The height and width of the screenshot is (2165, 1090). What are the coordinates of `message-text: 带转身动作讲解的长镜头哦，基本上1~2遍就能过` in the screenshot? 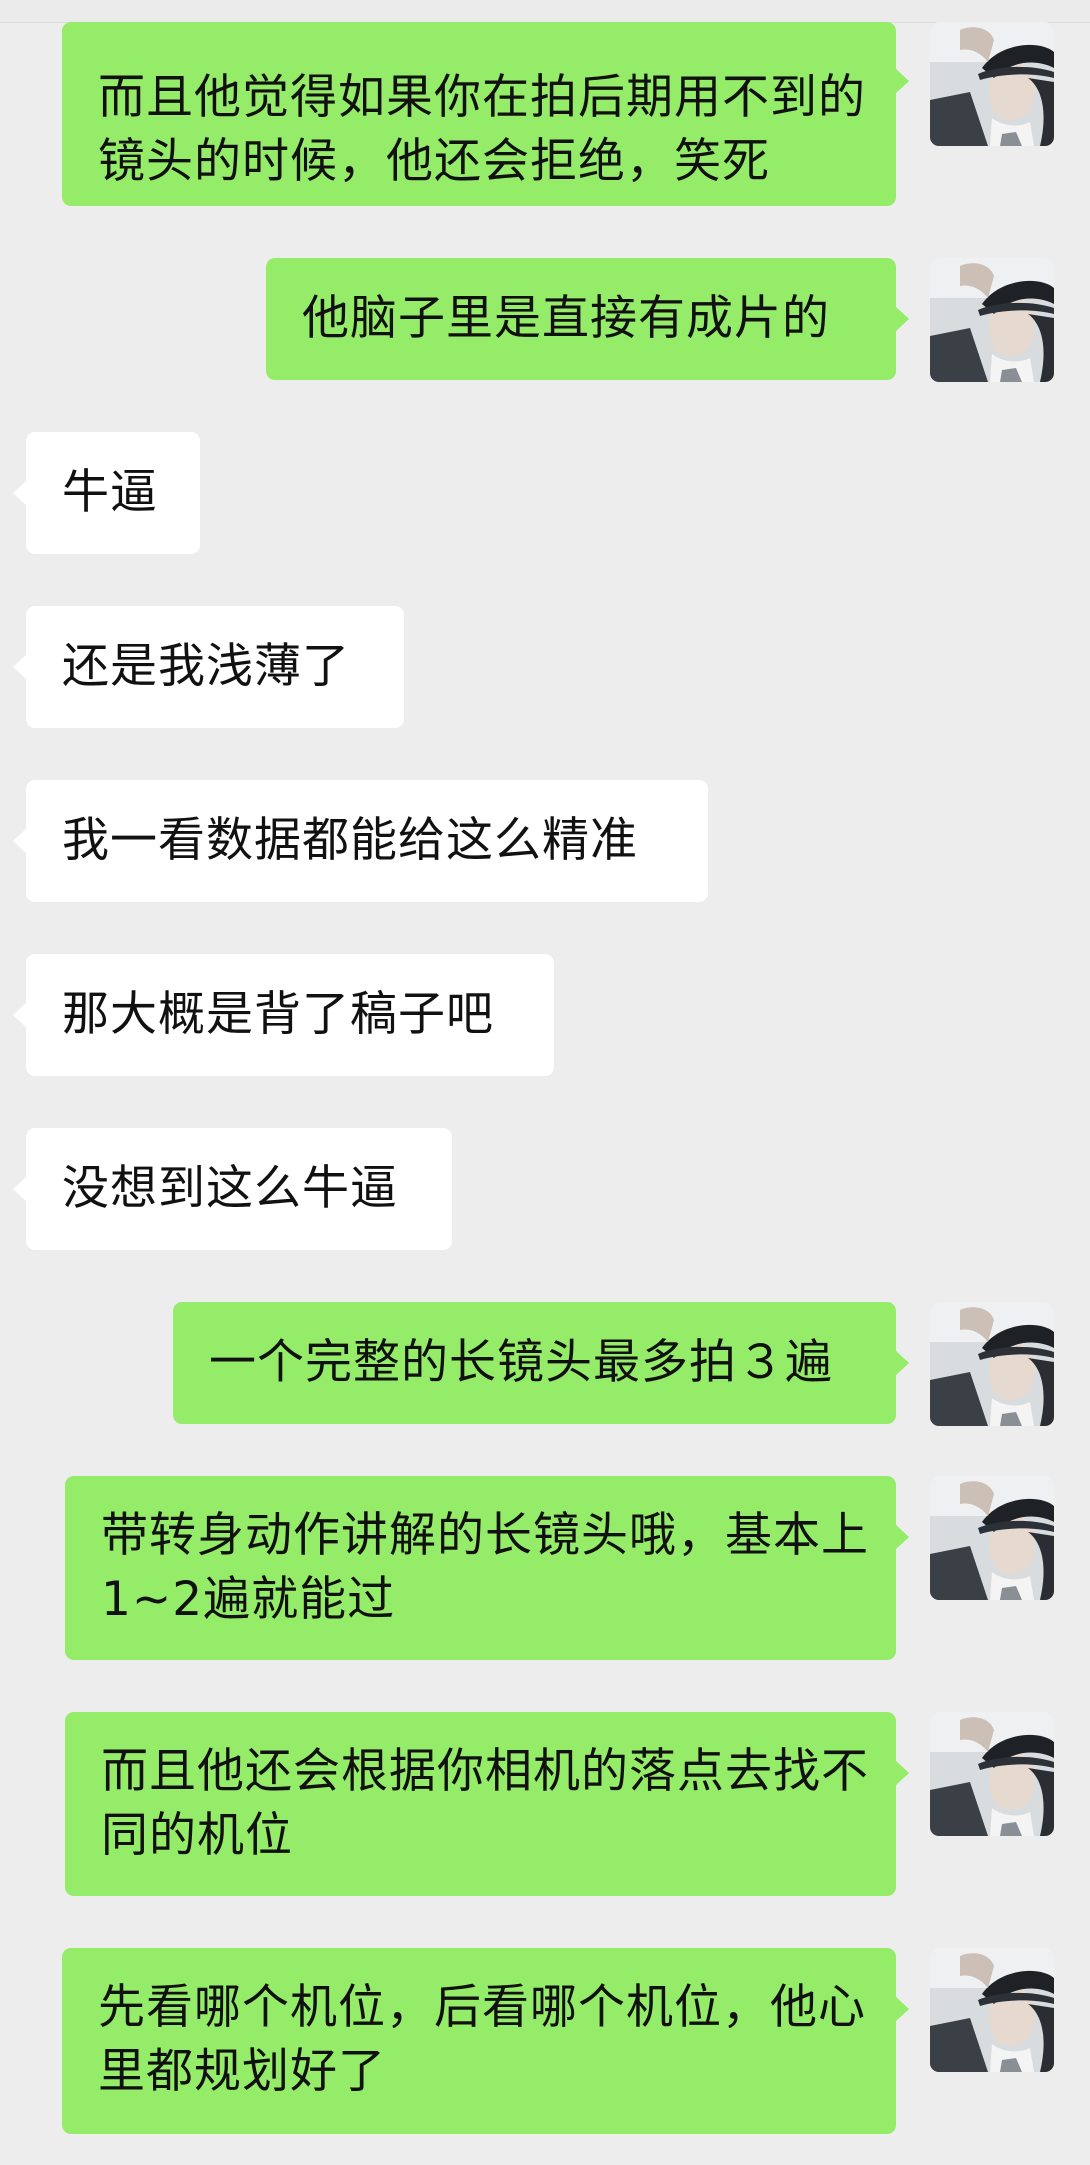 It's located at (485, 1567).